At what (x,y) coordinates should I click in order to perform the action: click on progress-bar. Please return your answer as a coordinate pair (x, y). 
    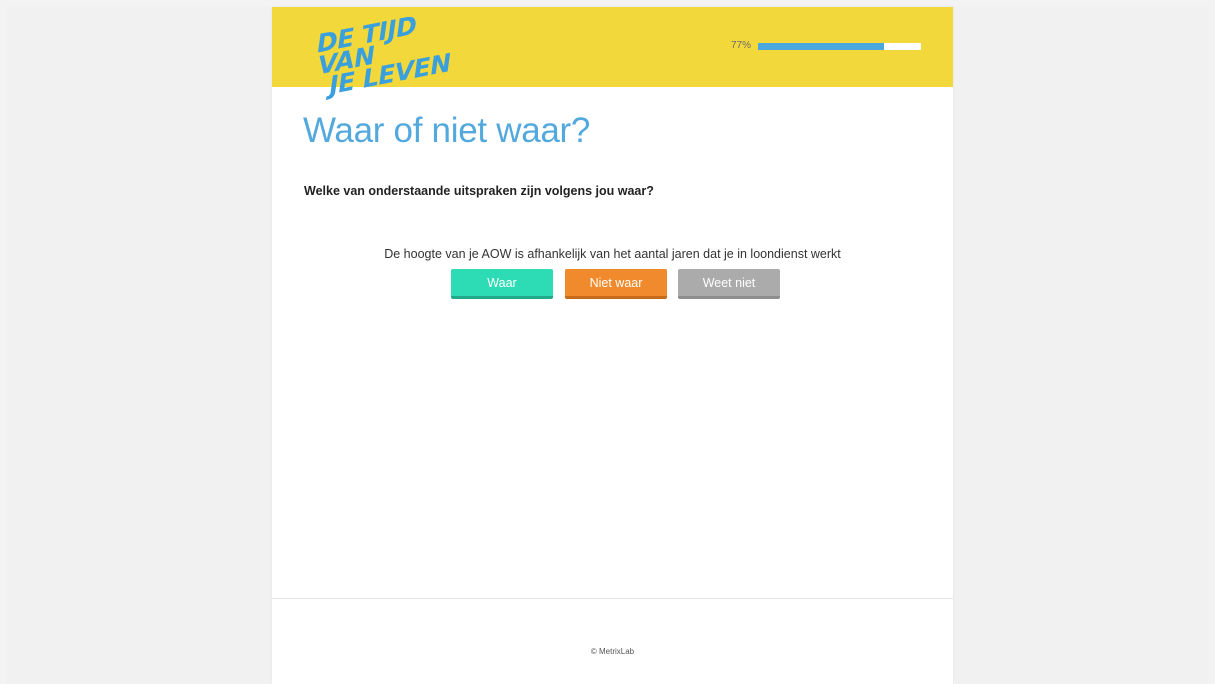
    Looking at the image, I should click on (839, 46).